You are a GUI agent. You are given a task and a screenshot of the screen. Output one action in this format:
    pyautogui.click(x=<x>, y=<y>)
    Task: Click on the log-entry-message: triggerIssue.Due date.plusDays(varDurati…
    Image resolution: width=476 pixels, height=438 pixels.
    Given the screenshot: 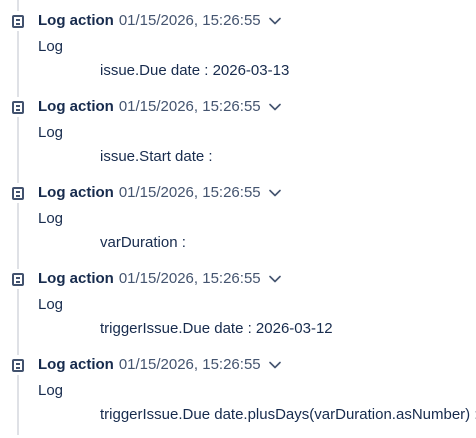 What is the action you would take?
    pyautogui.click(x=288, y=414)
    